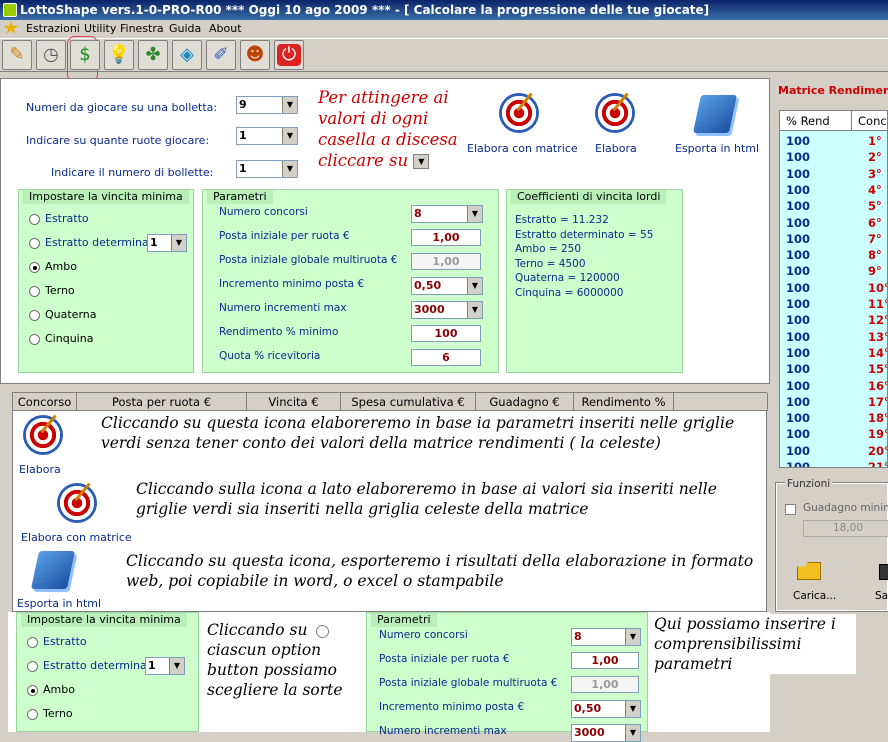 The width and height of the screenshot is (888, 742). Describe the element at coordinates (153, 55) in the screenshot. I see `puzzle-button: ✤` at that location.